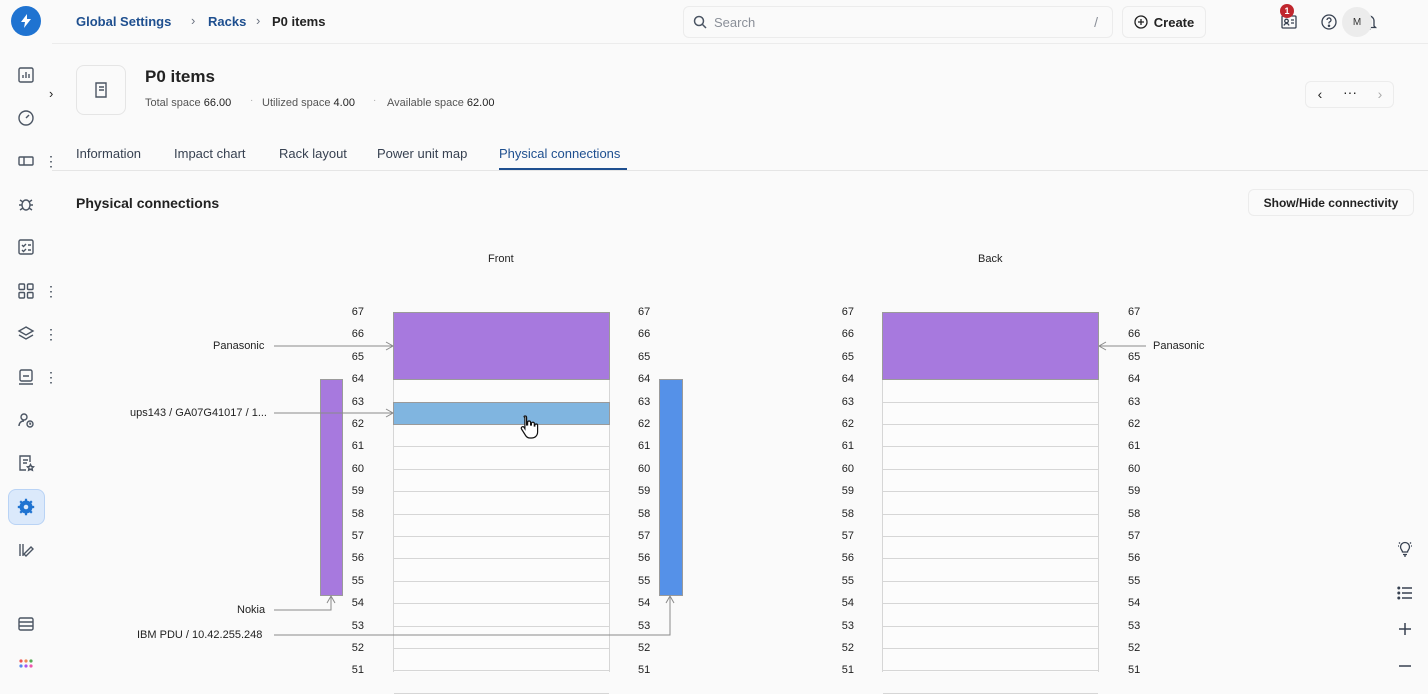 The height and width of the screenshot is (694, 1428). I want to click on zoom-out-icon, so click(1405, 666).